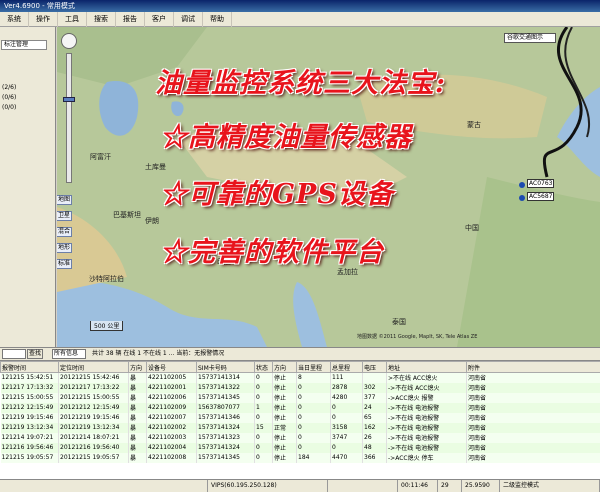 This screenshot has height=492, width=600. I want to click on panel-line: (0/0), so click(9, 107).